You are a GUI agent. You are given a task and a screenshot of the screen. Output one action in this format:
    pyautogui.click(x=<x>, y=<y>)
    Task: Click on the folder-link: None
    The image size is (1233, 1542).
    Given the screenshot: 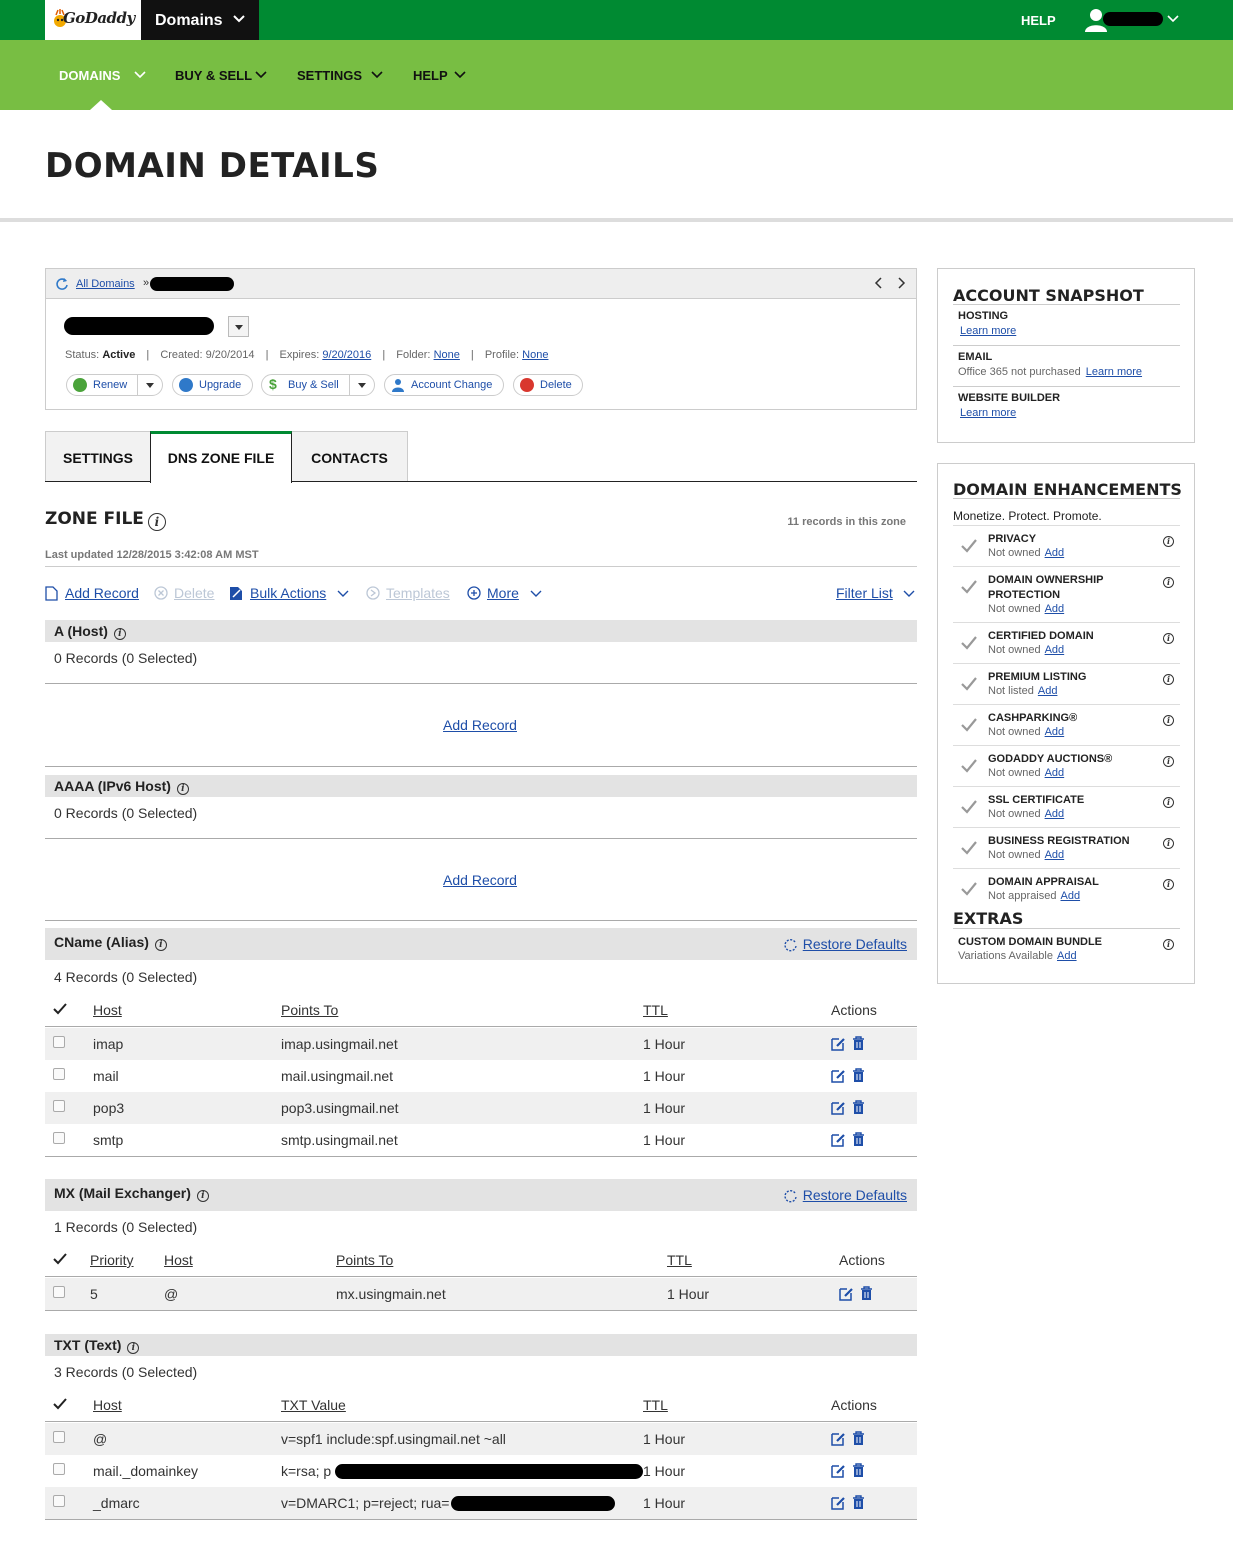 What is the action you would take?
    pyautogui.click(x=447, y=355)
    